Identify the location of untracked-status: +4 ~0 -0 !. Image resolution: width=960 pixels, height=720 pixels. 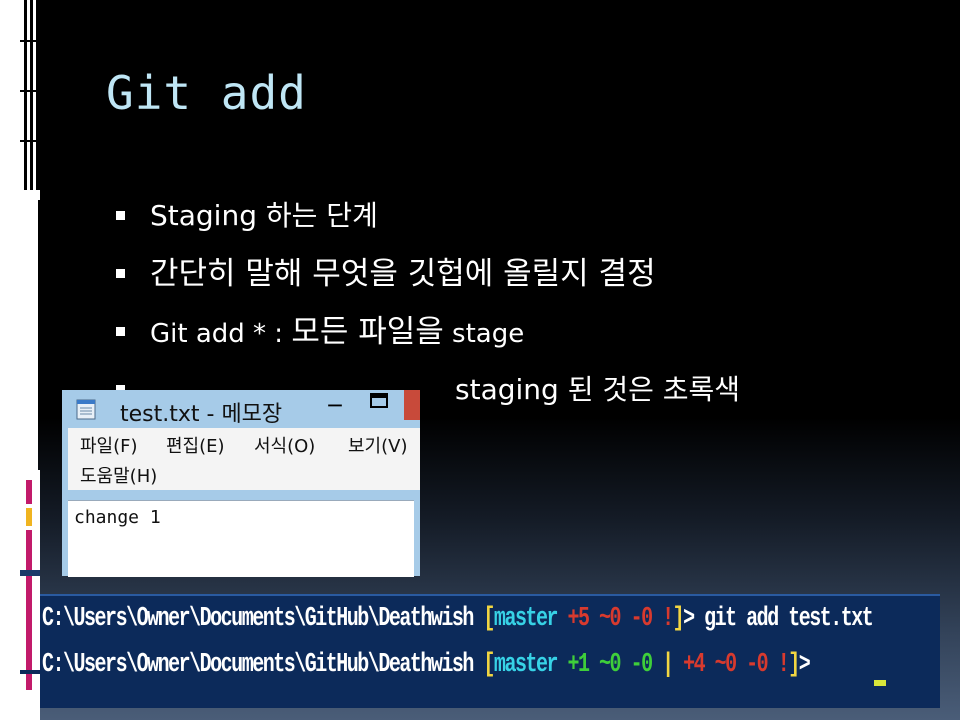
(736, 665).